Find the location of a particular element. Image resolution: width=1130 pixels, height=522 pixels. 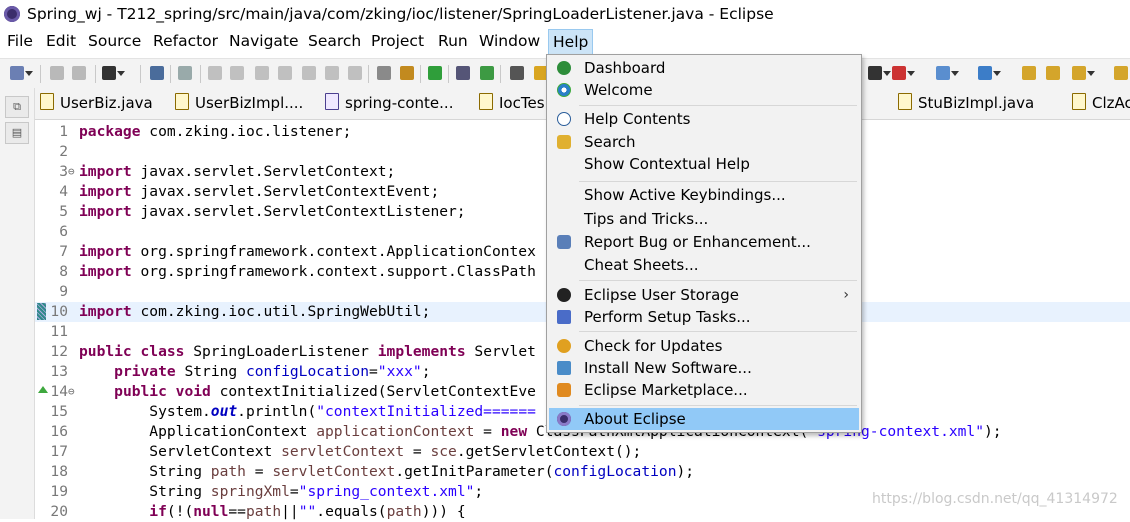

new-java-class-icon is located at coordinates (989, 73).